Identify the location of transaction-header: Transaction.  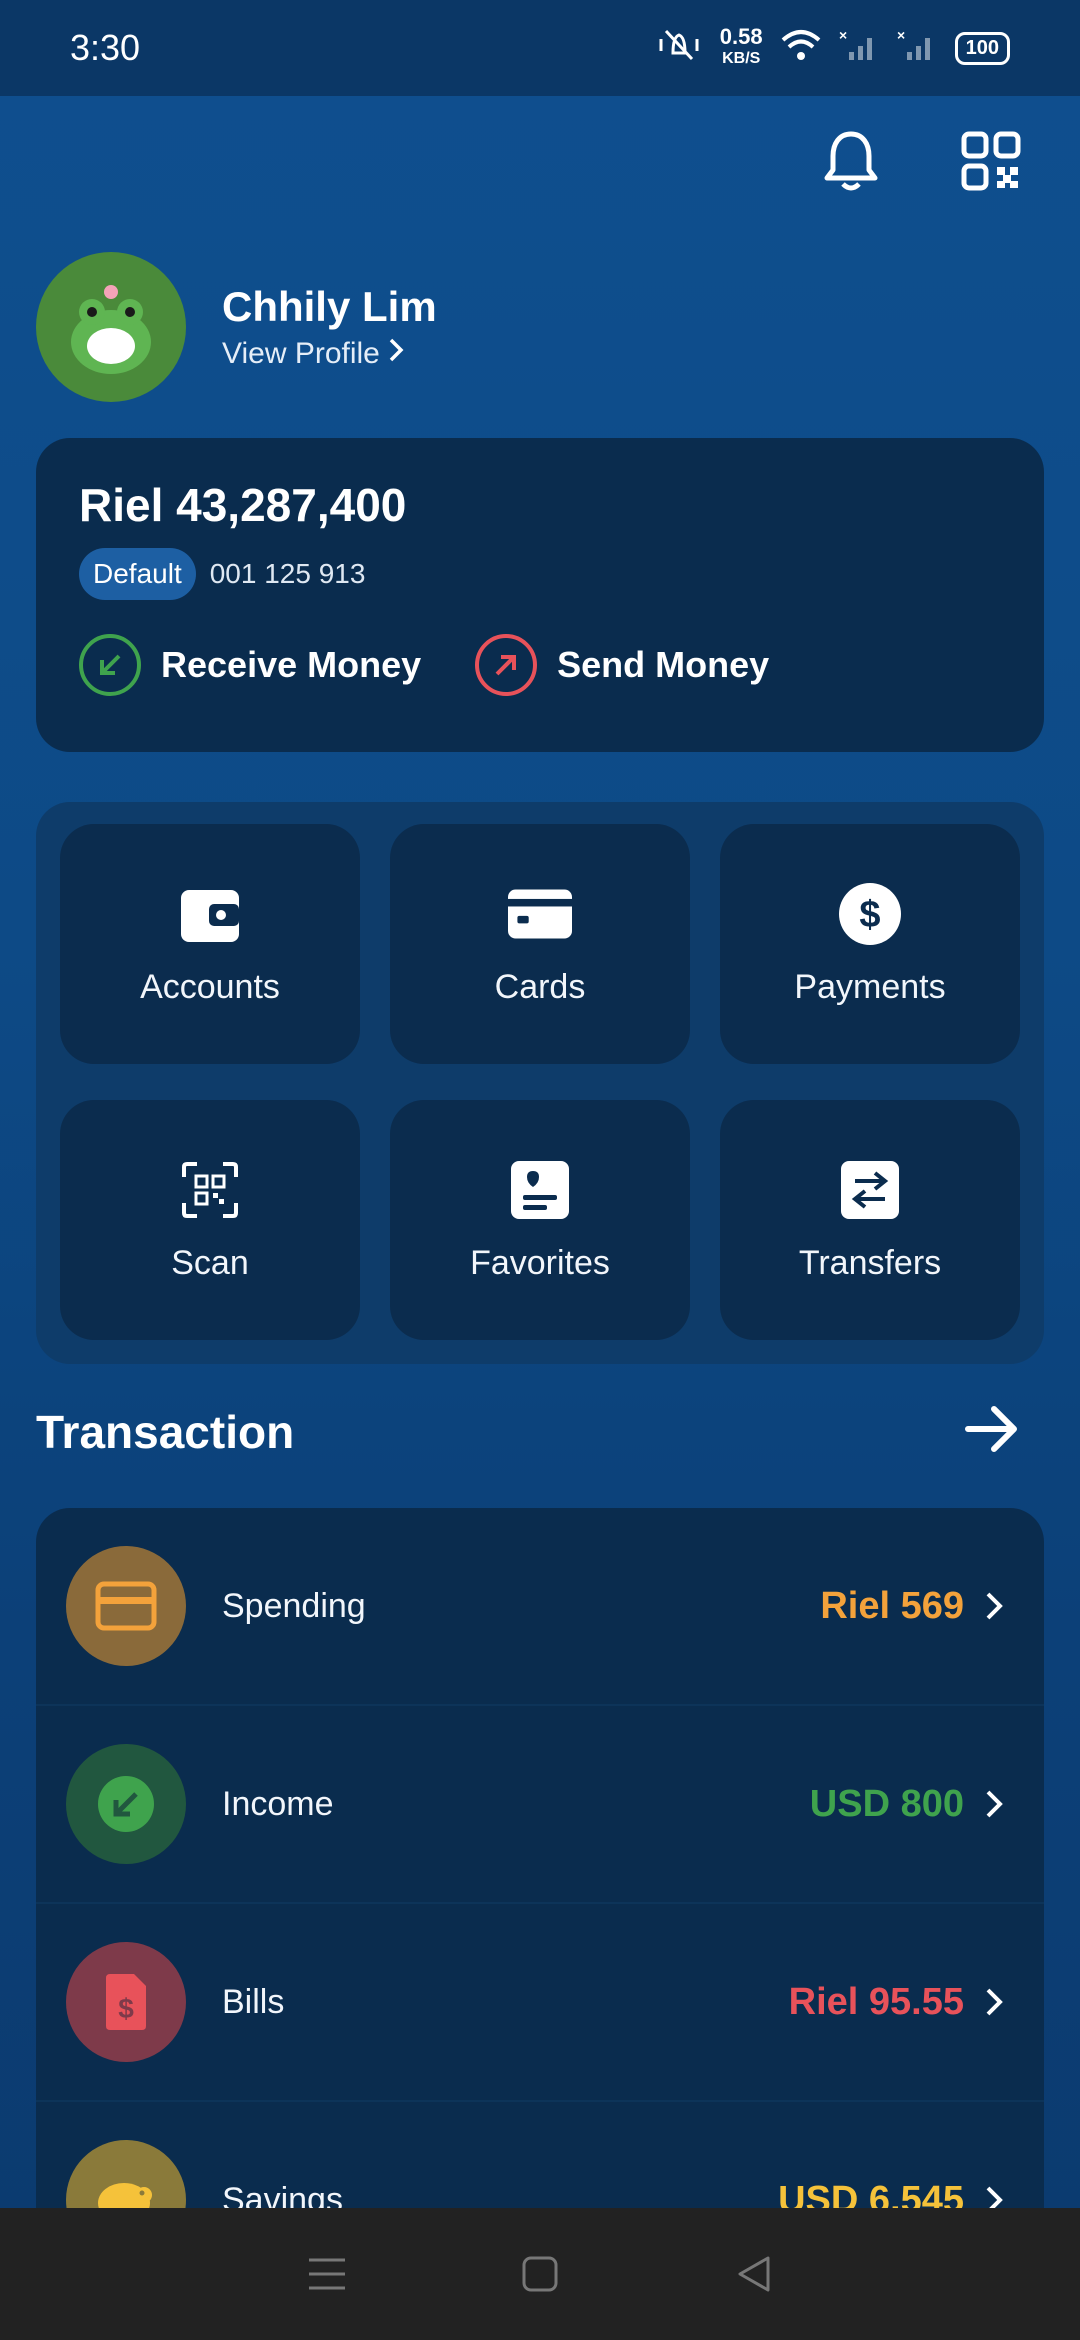
(528, 1431).